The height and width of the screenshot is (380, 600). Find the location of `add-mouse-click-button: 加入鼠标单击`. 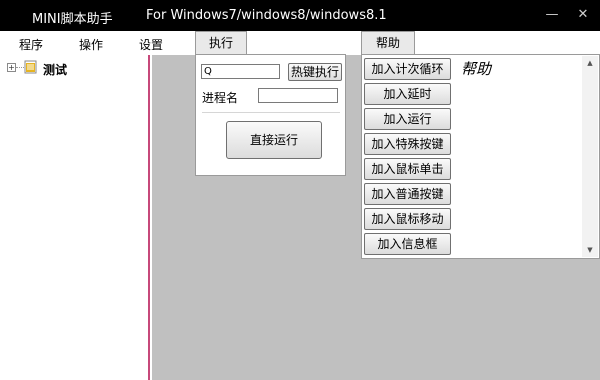

add-mouse-click-button: 加入鼠标单击 is located at coordinates (407, 169).